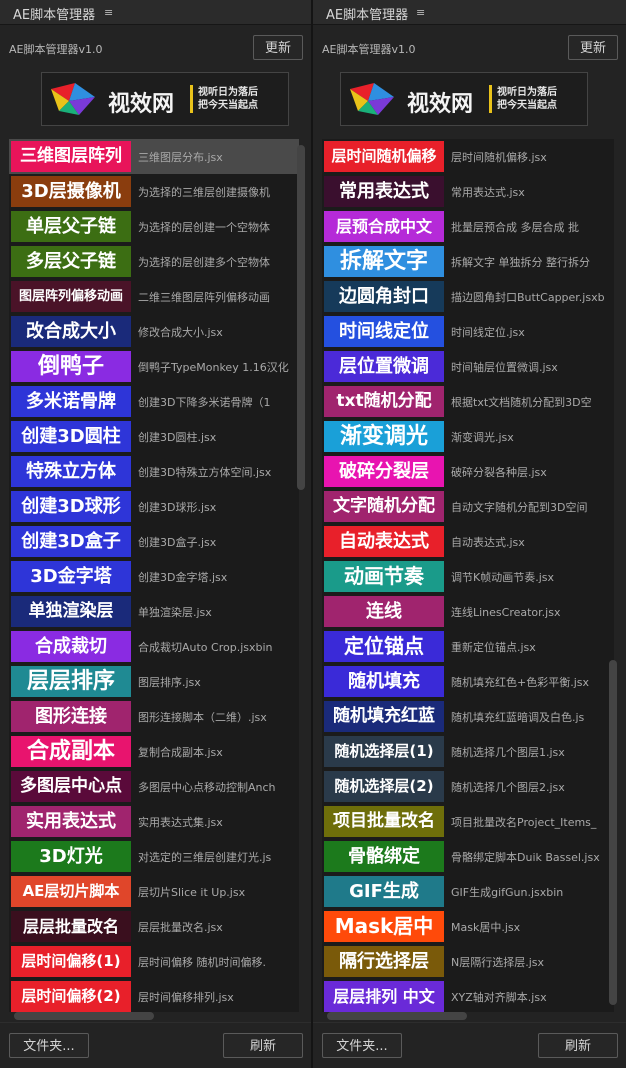 The image size is (626, 1068). I want to click on script-button: 定位锚点, so click(384, 646).